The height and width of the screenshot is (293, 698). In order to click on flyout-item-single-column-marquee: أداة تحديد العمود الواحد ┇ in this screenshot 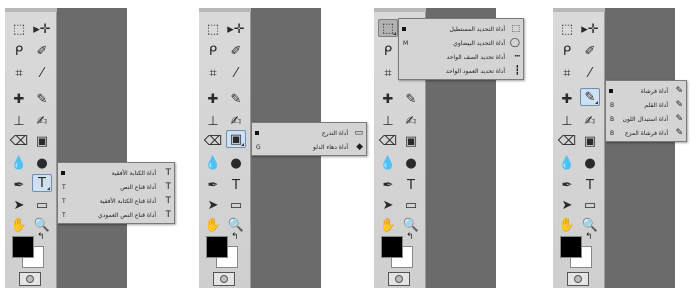, I will do `click(461, 71)`.